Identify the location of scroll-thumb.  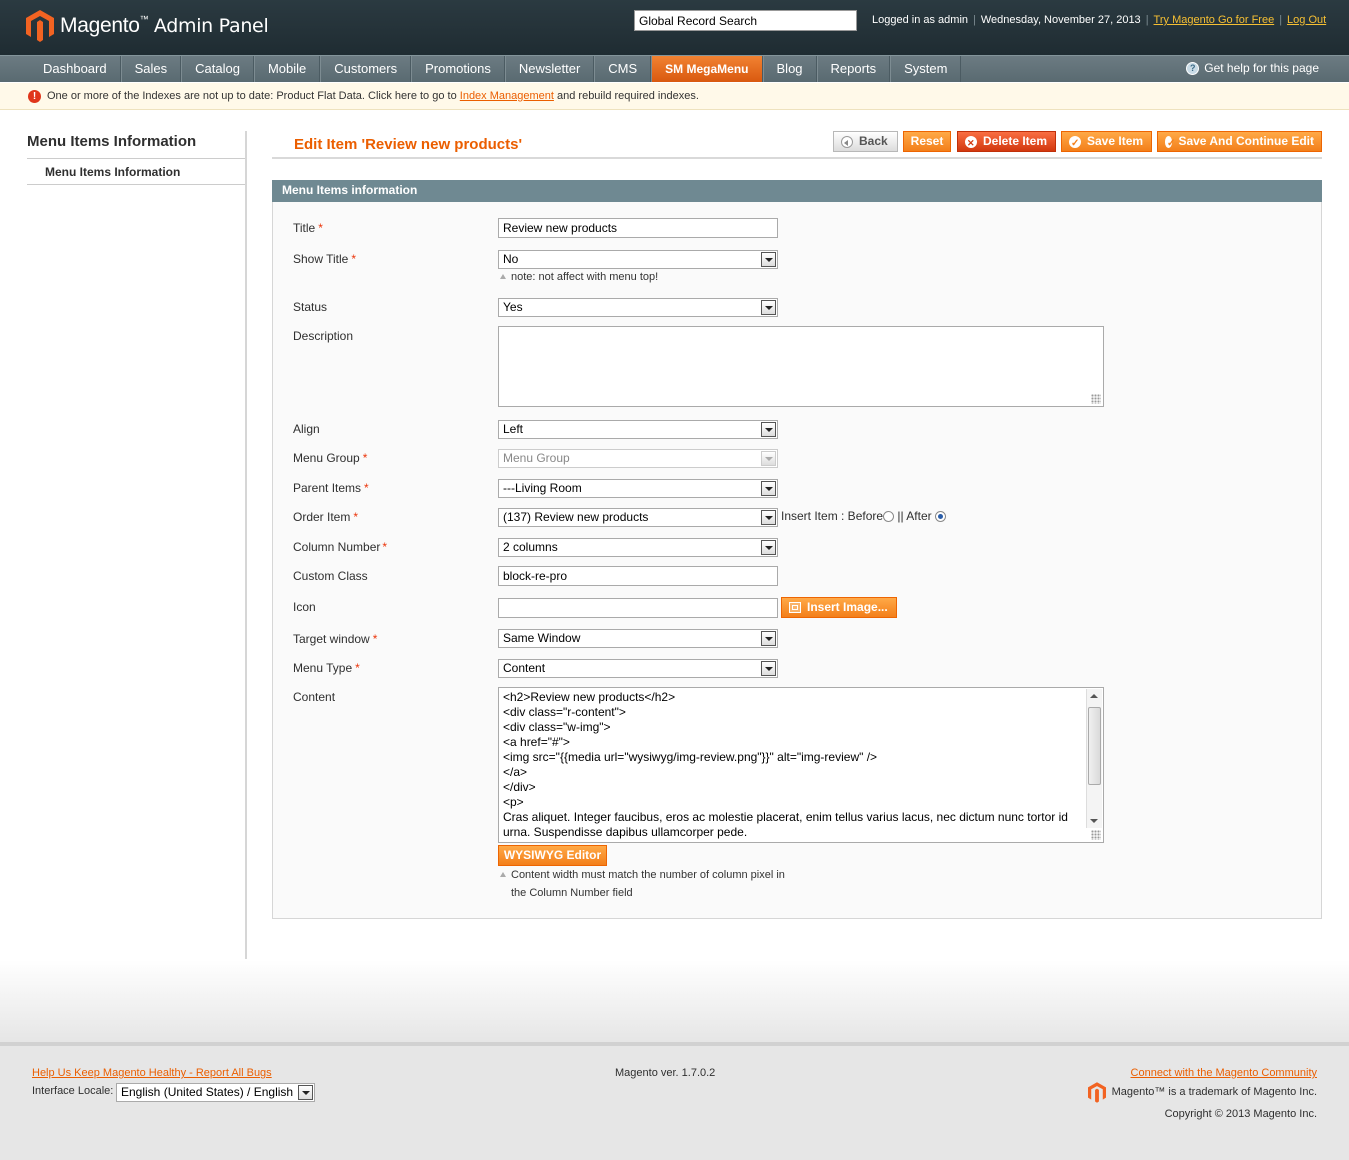
(1094, 746).